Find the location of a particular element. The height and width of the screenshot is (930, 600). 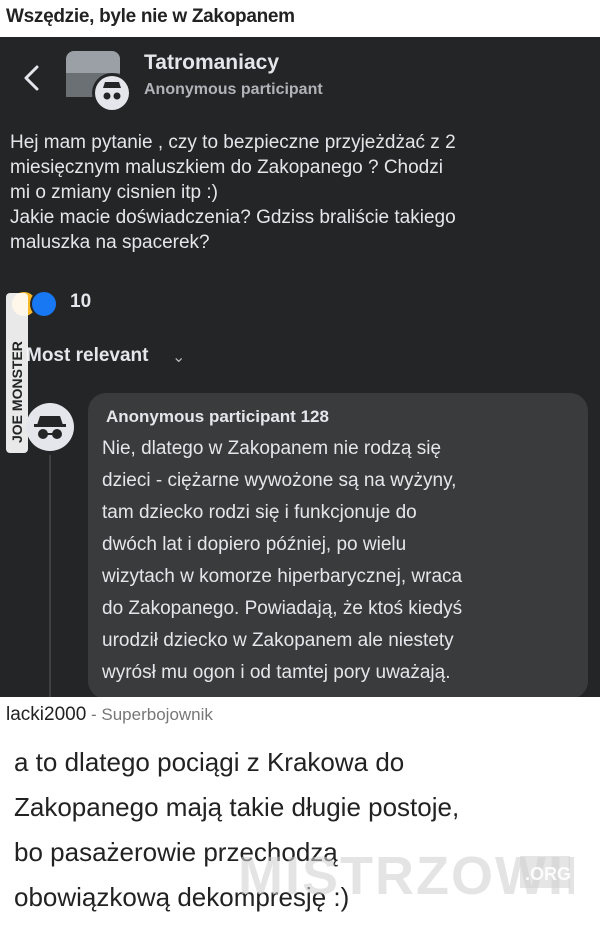

like-reaction-icon is located at coordinates (44, 304).